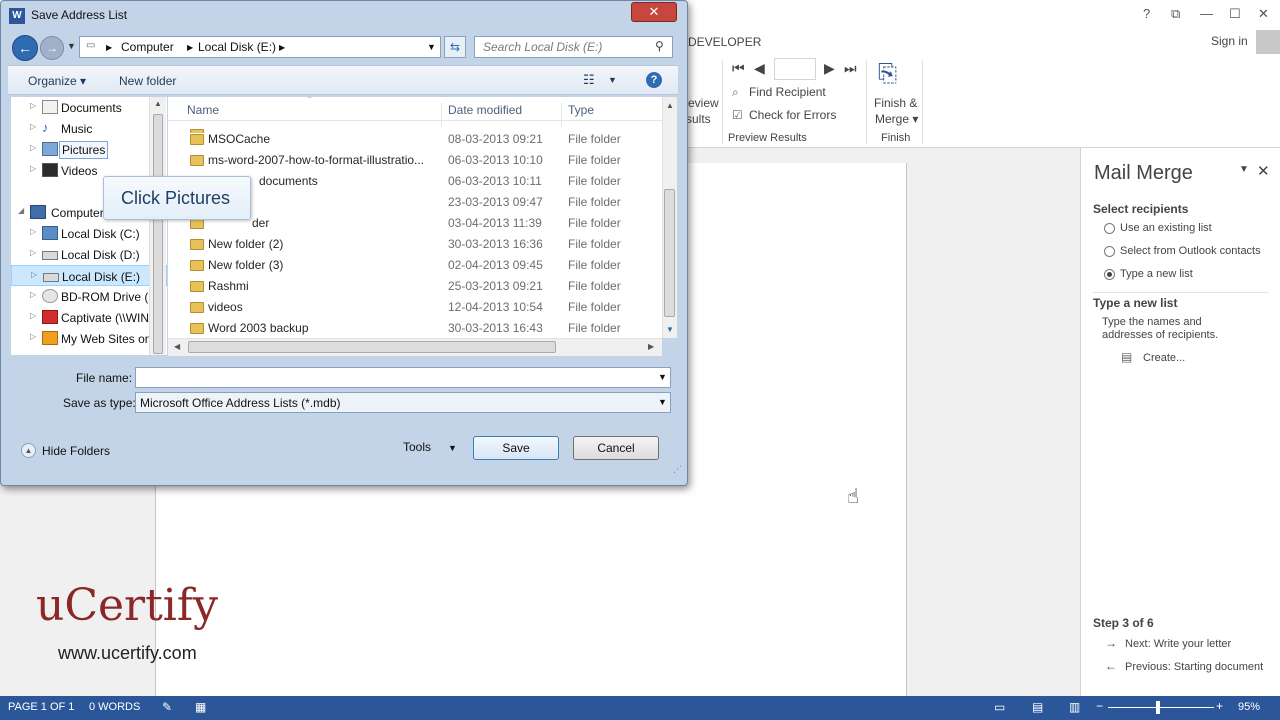  What do you see at coordinates (89, 149) in the screenshot?
I see `tree-item-pictures: ▷ Pictures` at bounding box center [89, 149].